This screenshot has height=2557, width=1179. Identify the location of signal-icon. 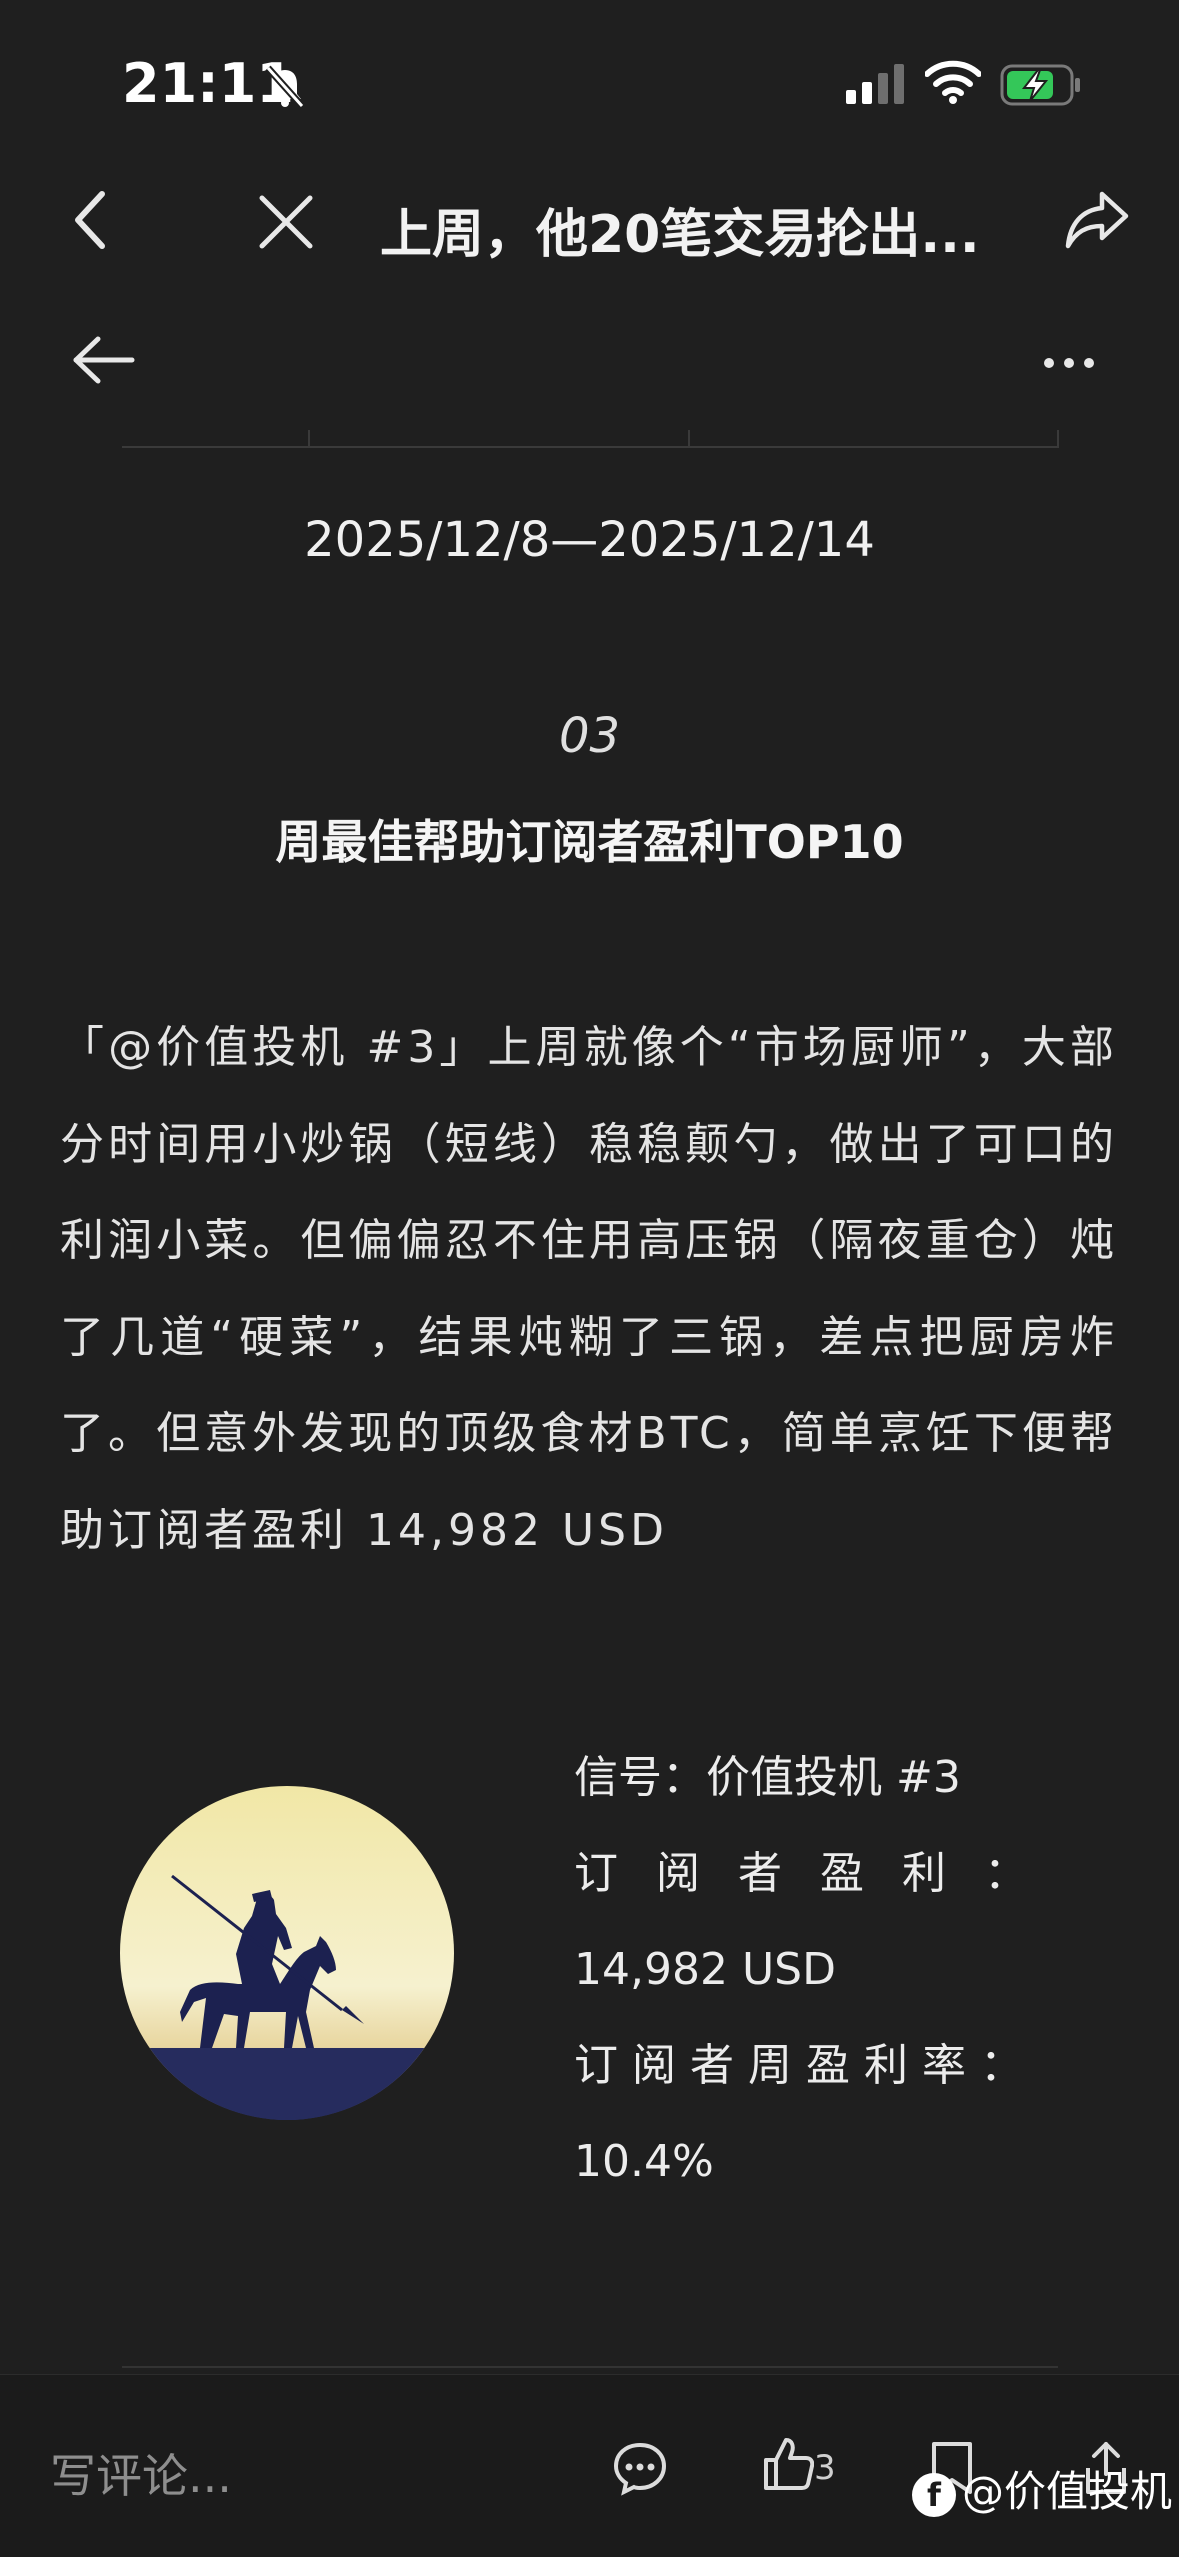
(876, 86).